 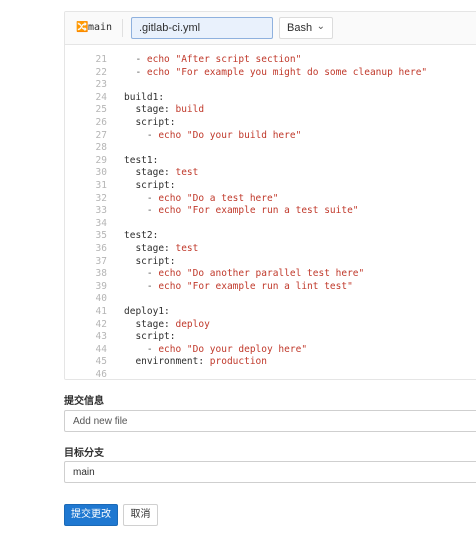 What do you see at coordinates (144, 97) in the screenshot?
I see `line-text: build1:` at bounding box center [144, 97].